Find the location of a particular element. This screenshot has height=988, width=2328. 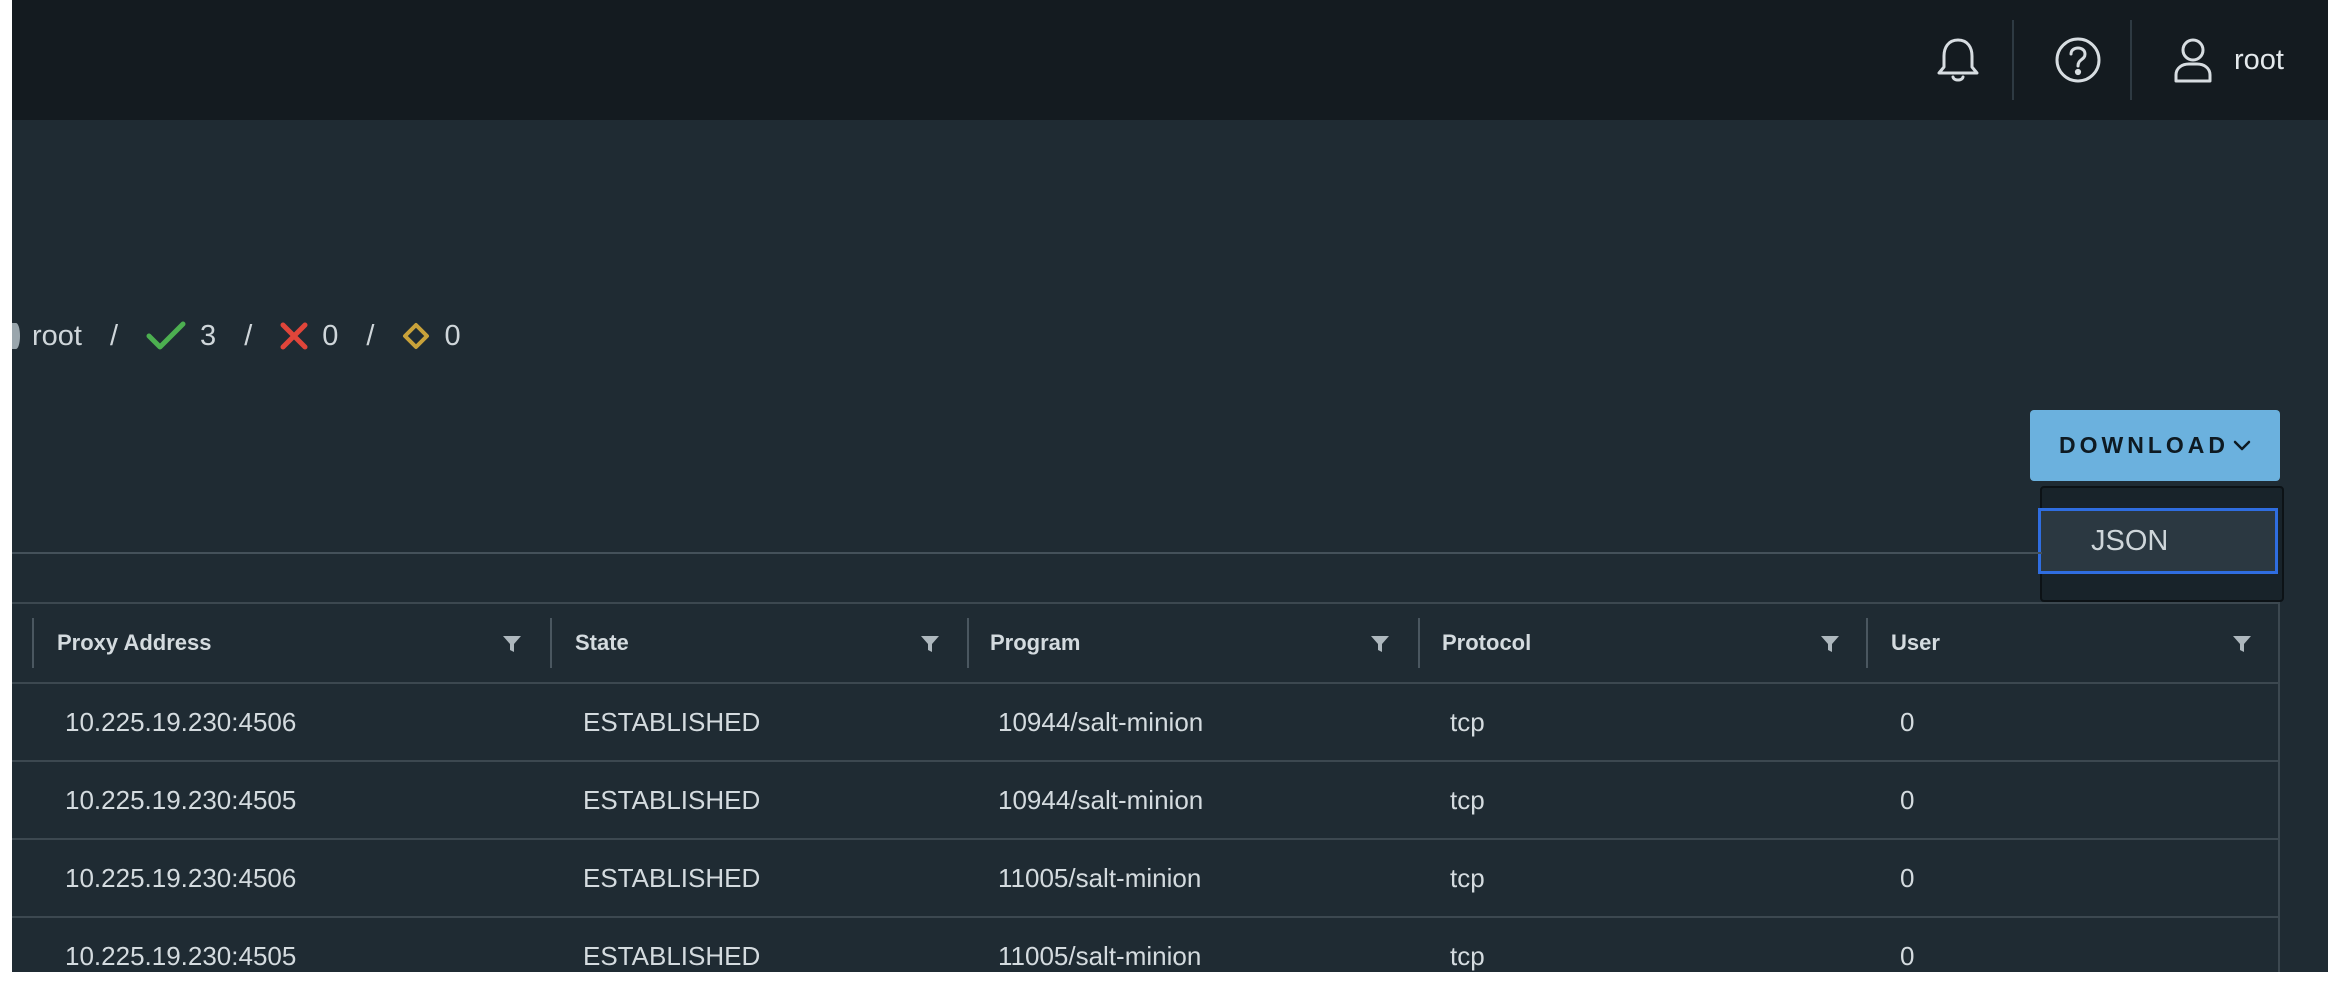

diamond-icon is located at coordinates (416, 336).